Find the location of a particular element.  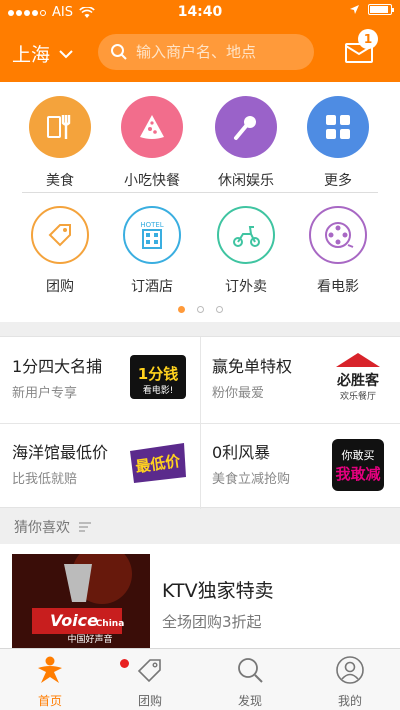

section-header-guess: 猜你喜欢 is located at coordinates (200, 527).